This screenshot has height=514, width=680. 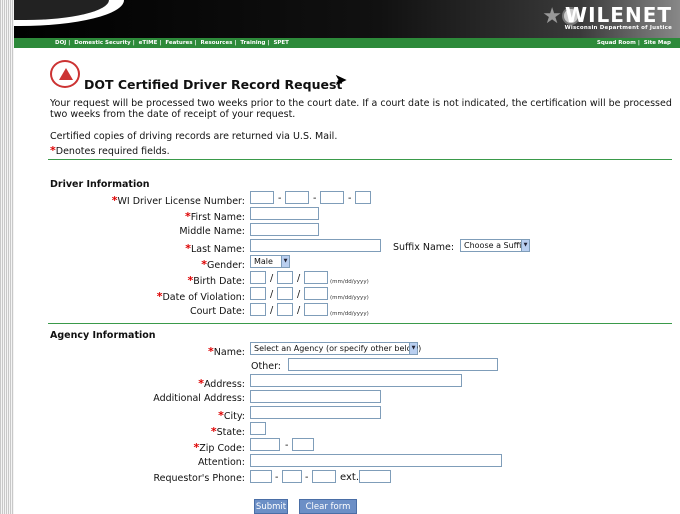 What do you see at coordinates (285, 293) in the screenshot?
I see `violation-day-input` at bounding box center [285, 293].